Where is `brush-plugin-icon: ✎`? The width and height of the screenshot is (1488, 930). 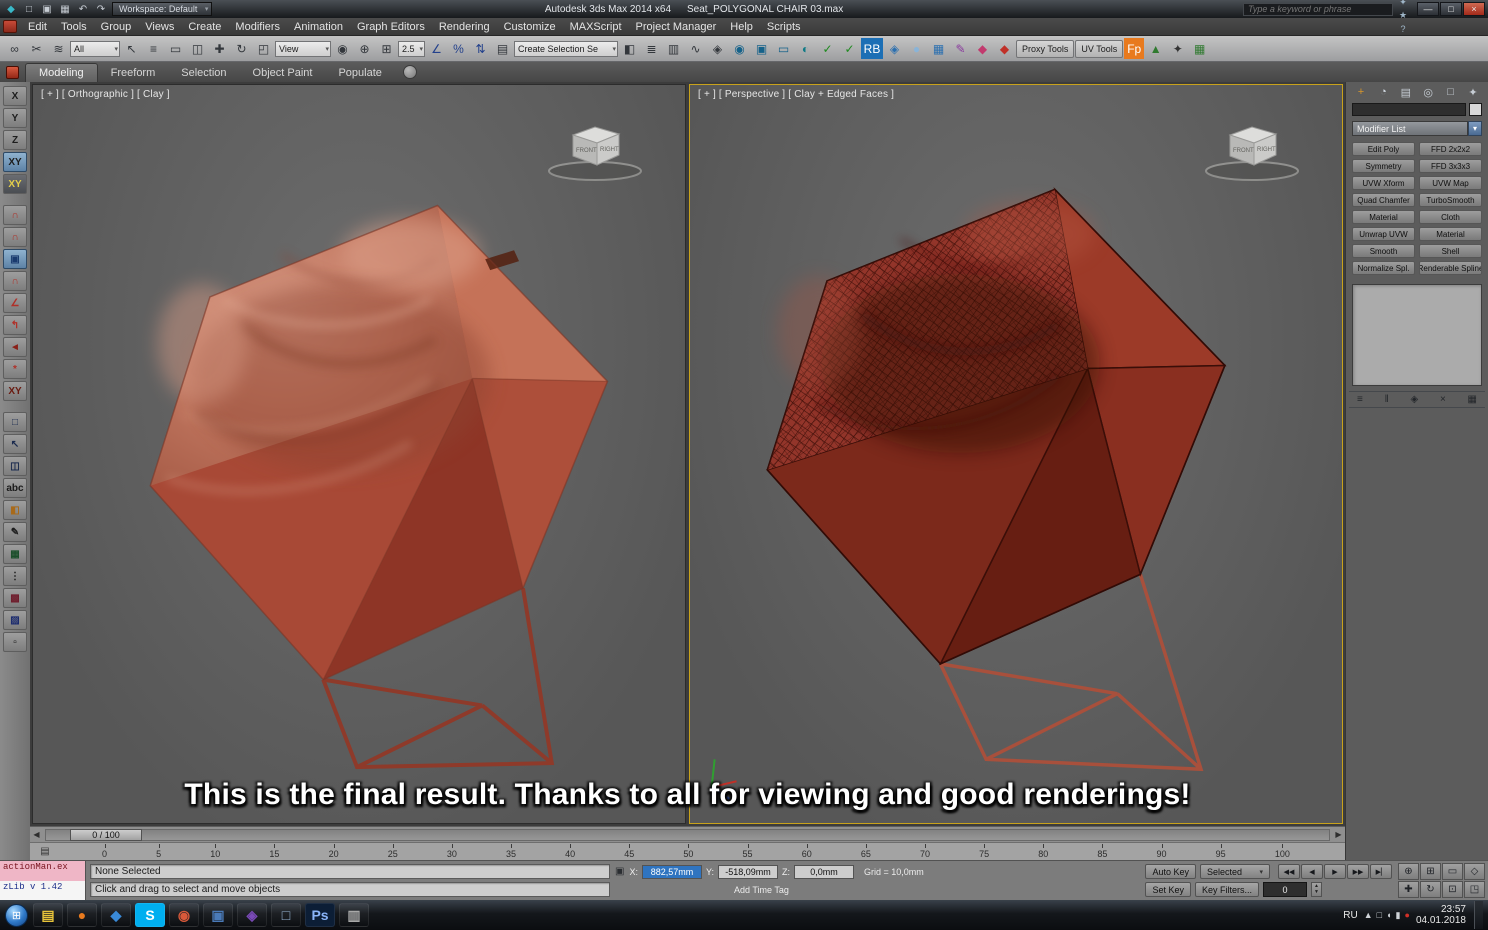
brush-plugin-icon: ✎ is located at coordinates (960, 48).